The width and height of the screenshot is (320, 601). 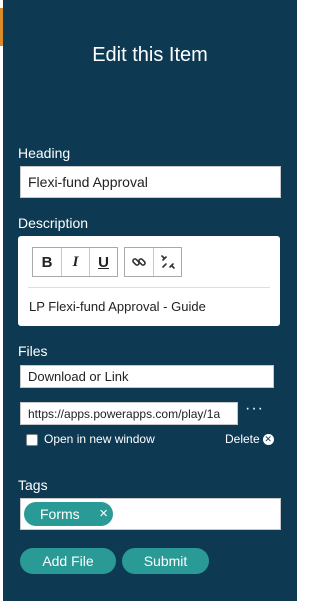 I want to click on link-toolbar, so click(x=153, y=262).